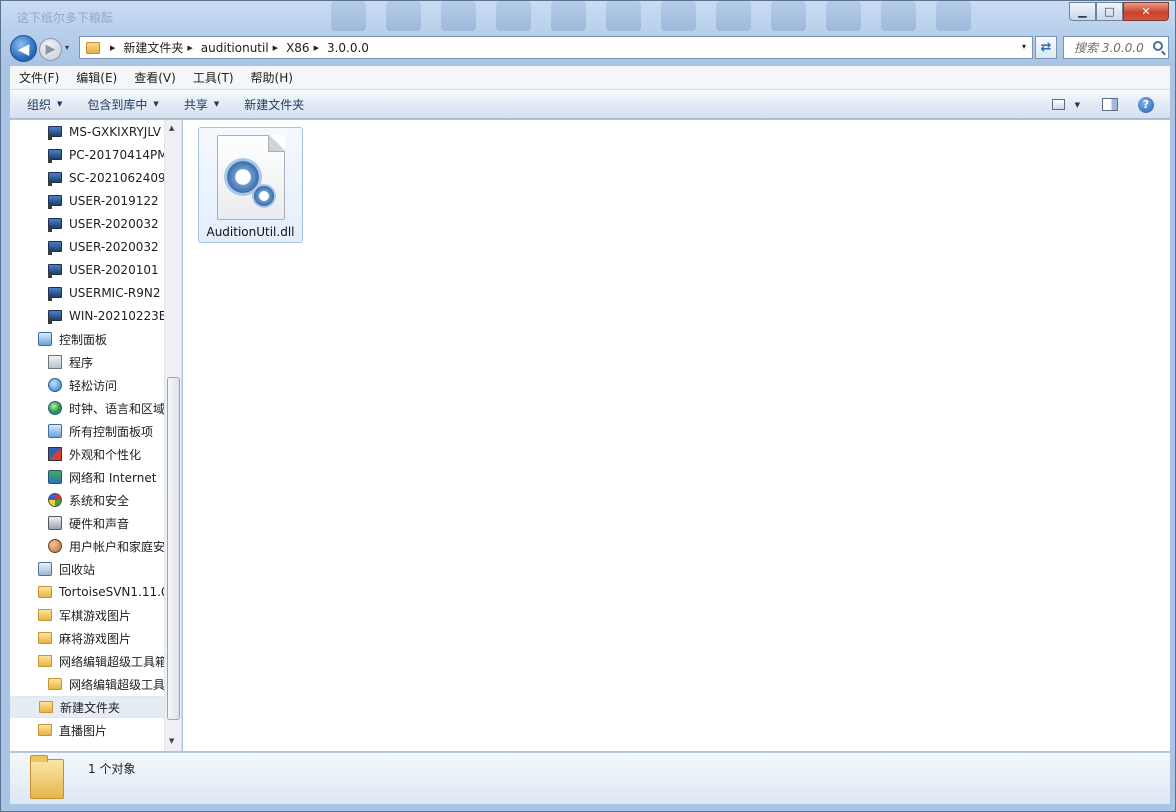  What do you see at coordinates (113, 454) in the screenshot?
I see `sidebar-item-appearance: 外观和个性化` at bounding box center [113, 454].